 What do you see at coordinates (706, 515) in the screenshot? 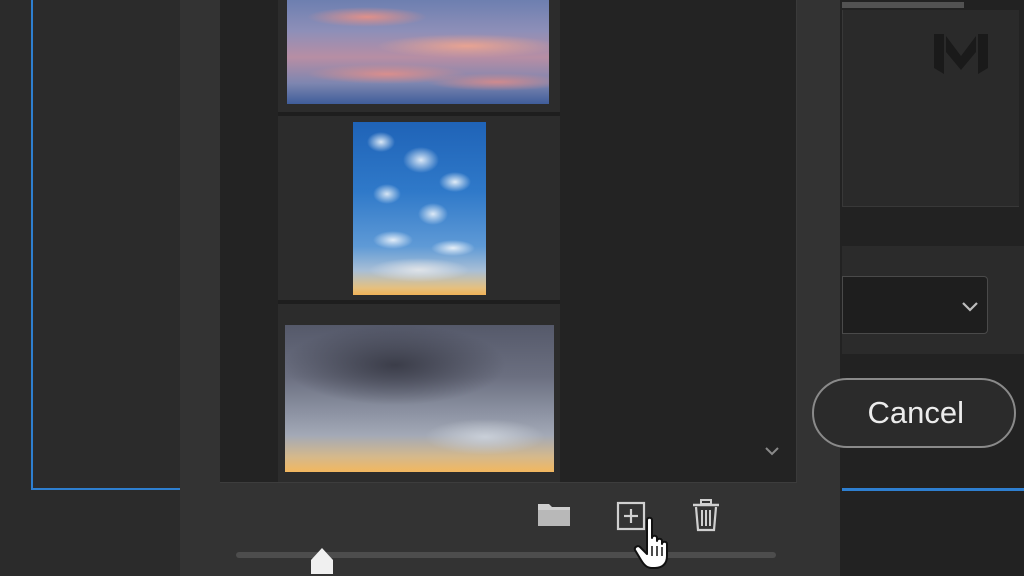
I see `trash-icon` at bounding box center [706, 515].